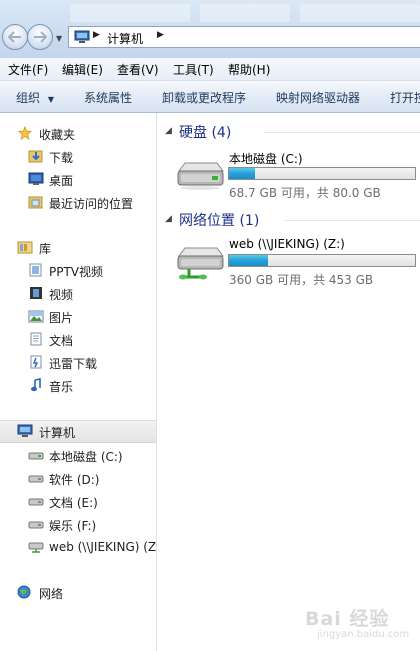  I want to click on nav-network: 网络, so click(78, 592).